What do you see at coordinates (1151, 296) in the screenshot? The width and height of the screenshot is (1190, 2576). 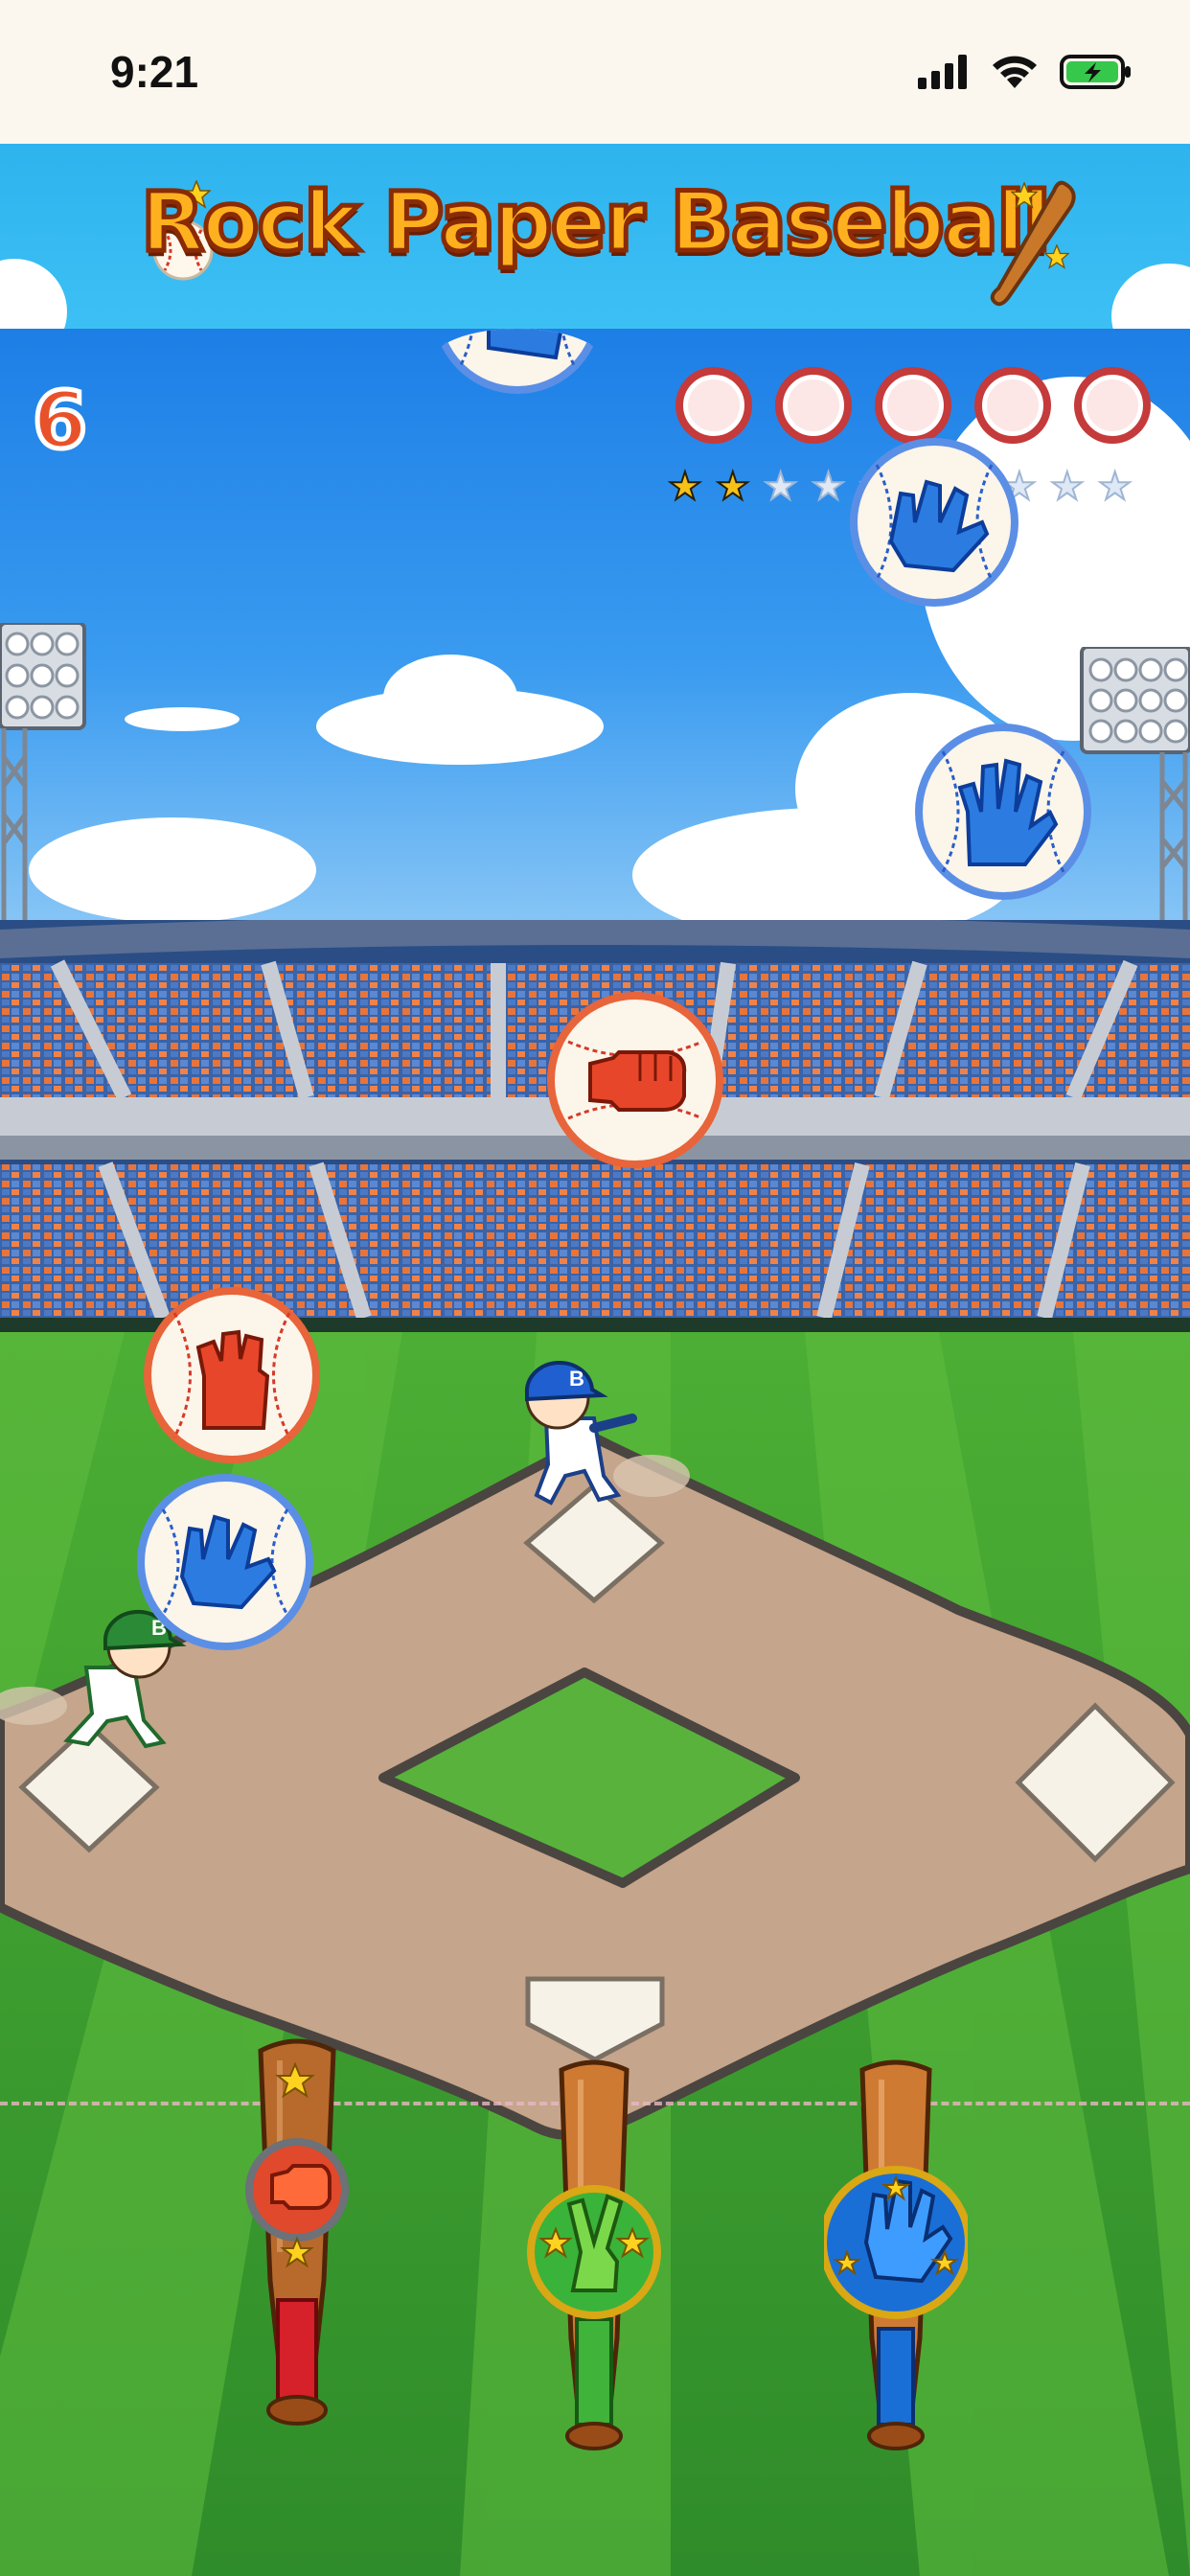 I see `banner-cloud` at bounding box center [1151, 296].